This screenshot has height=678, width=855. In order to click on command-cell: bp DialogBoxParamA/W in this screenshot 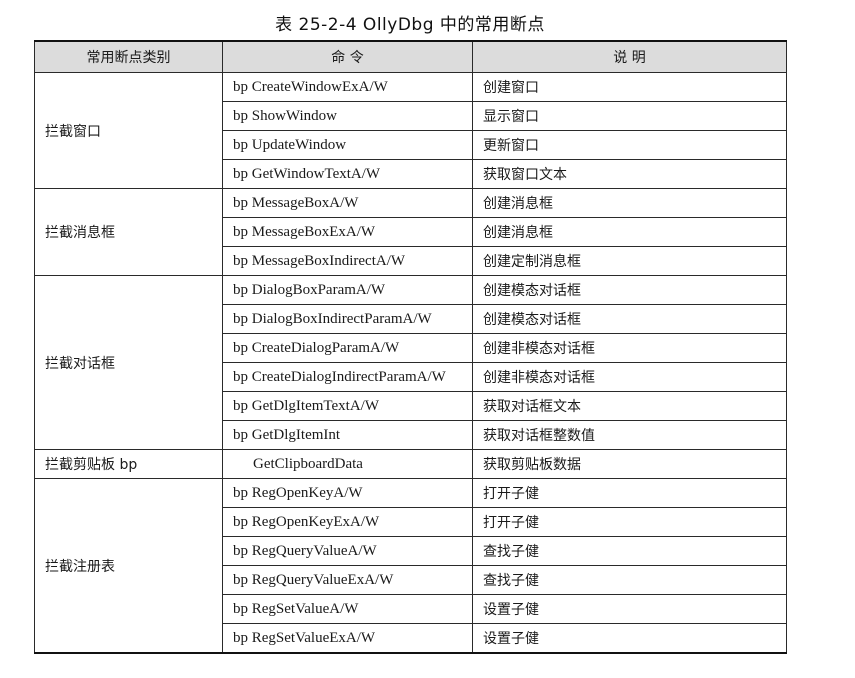, I will do `click(347, 290)`.